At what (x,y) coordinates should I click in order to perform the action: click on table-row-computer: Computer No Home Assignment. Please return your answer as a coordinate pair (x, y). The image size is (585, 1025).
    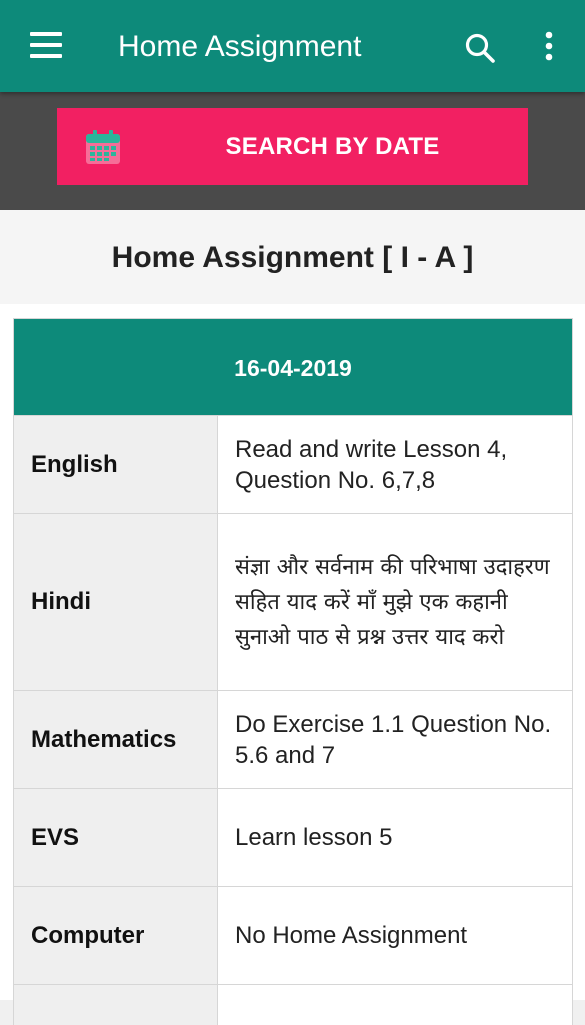
    Looking at the image, I should click on (293, 935).